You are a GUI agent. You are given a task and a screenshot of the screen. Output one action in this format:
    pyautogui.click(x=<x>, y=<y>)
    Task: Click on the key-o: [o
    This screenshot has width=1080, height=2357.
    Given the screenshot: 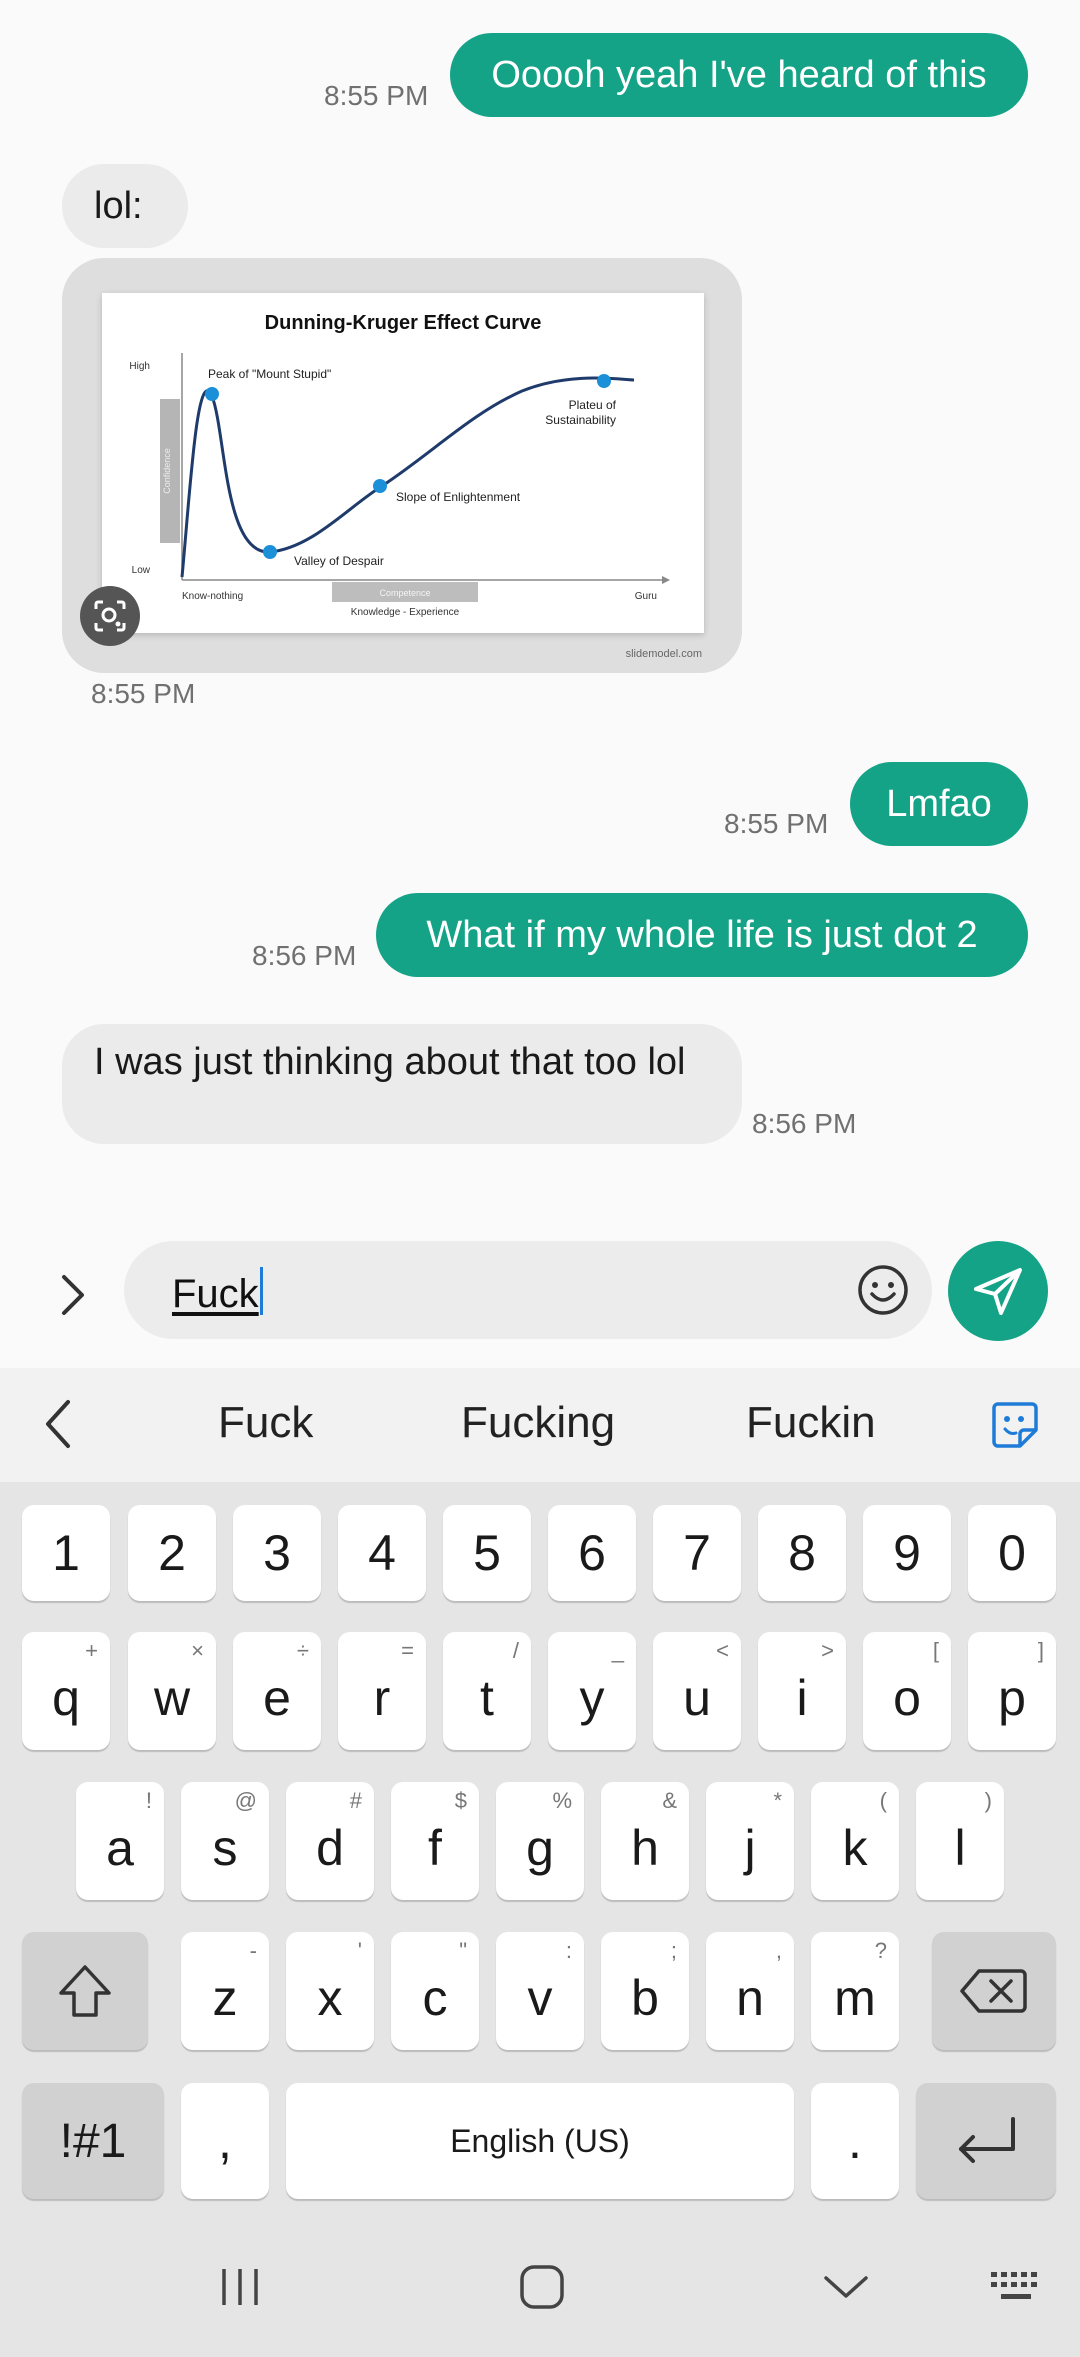 What is the action you would take?
    pyautogui.click(x=907, y=1691)
    